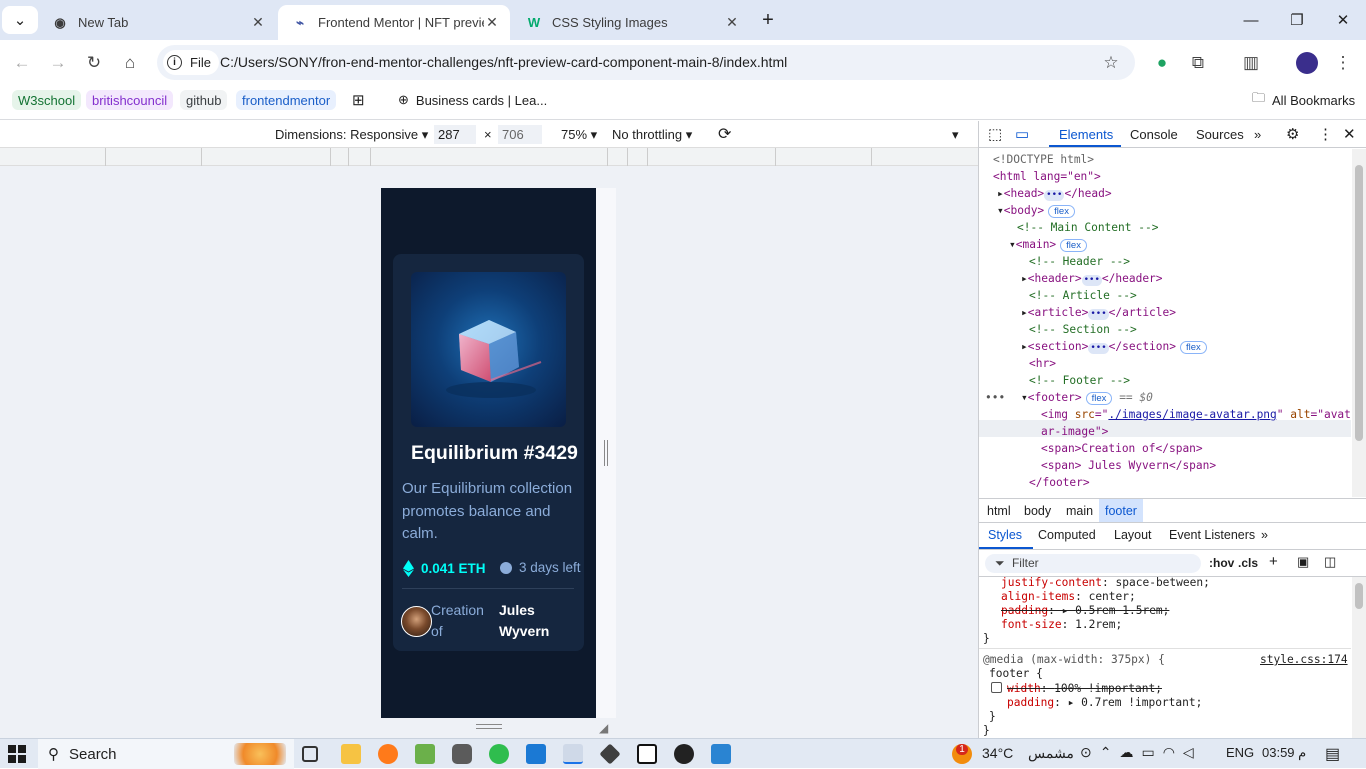 Image resolution: width=1366 pixels, height=769 pixels. Describe the element at coordinates (351, 754) in the screenshot. I see `file-explorer-icon` at that location.